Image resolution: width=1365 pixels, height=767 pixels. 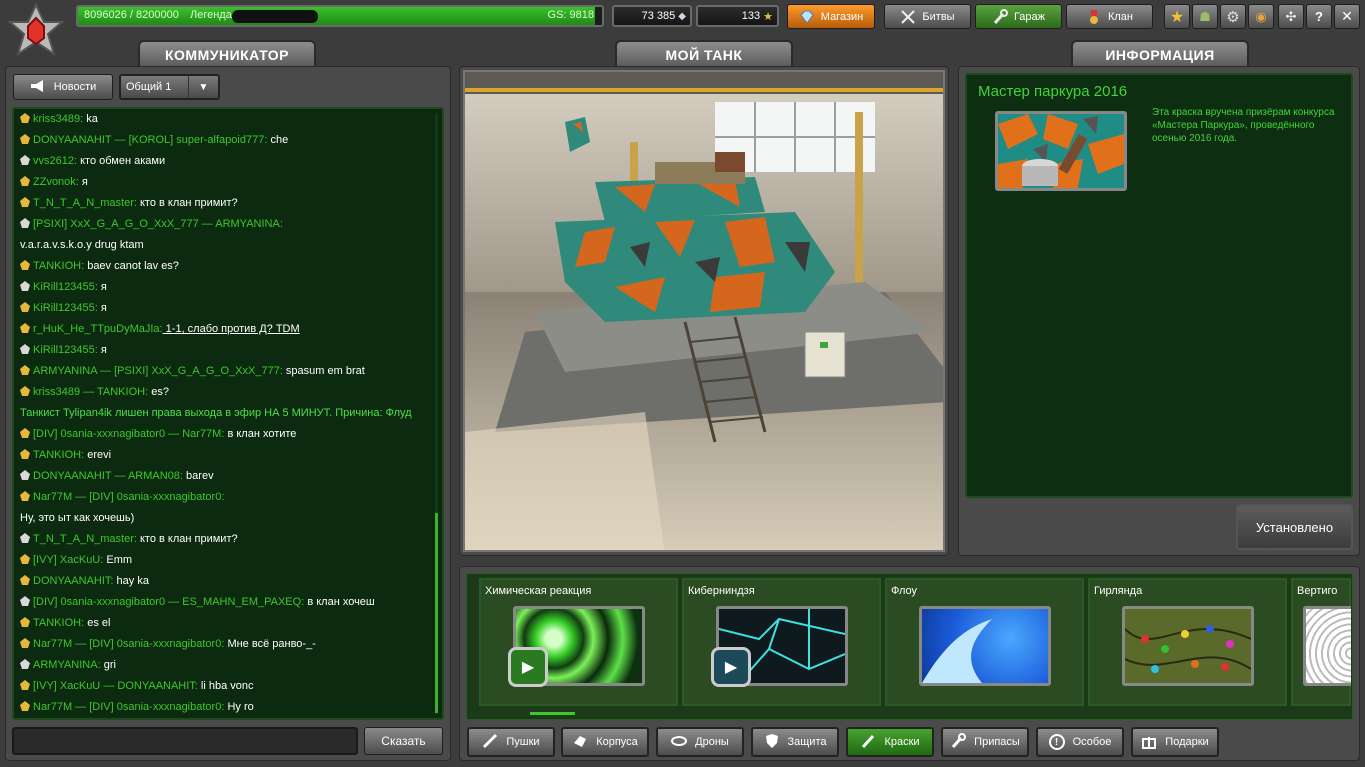 I want to click on category-special-button: ! Особое, so click(x=1080, y=742).